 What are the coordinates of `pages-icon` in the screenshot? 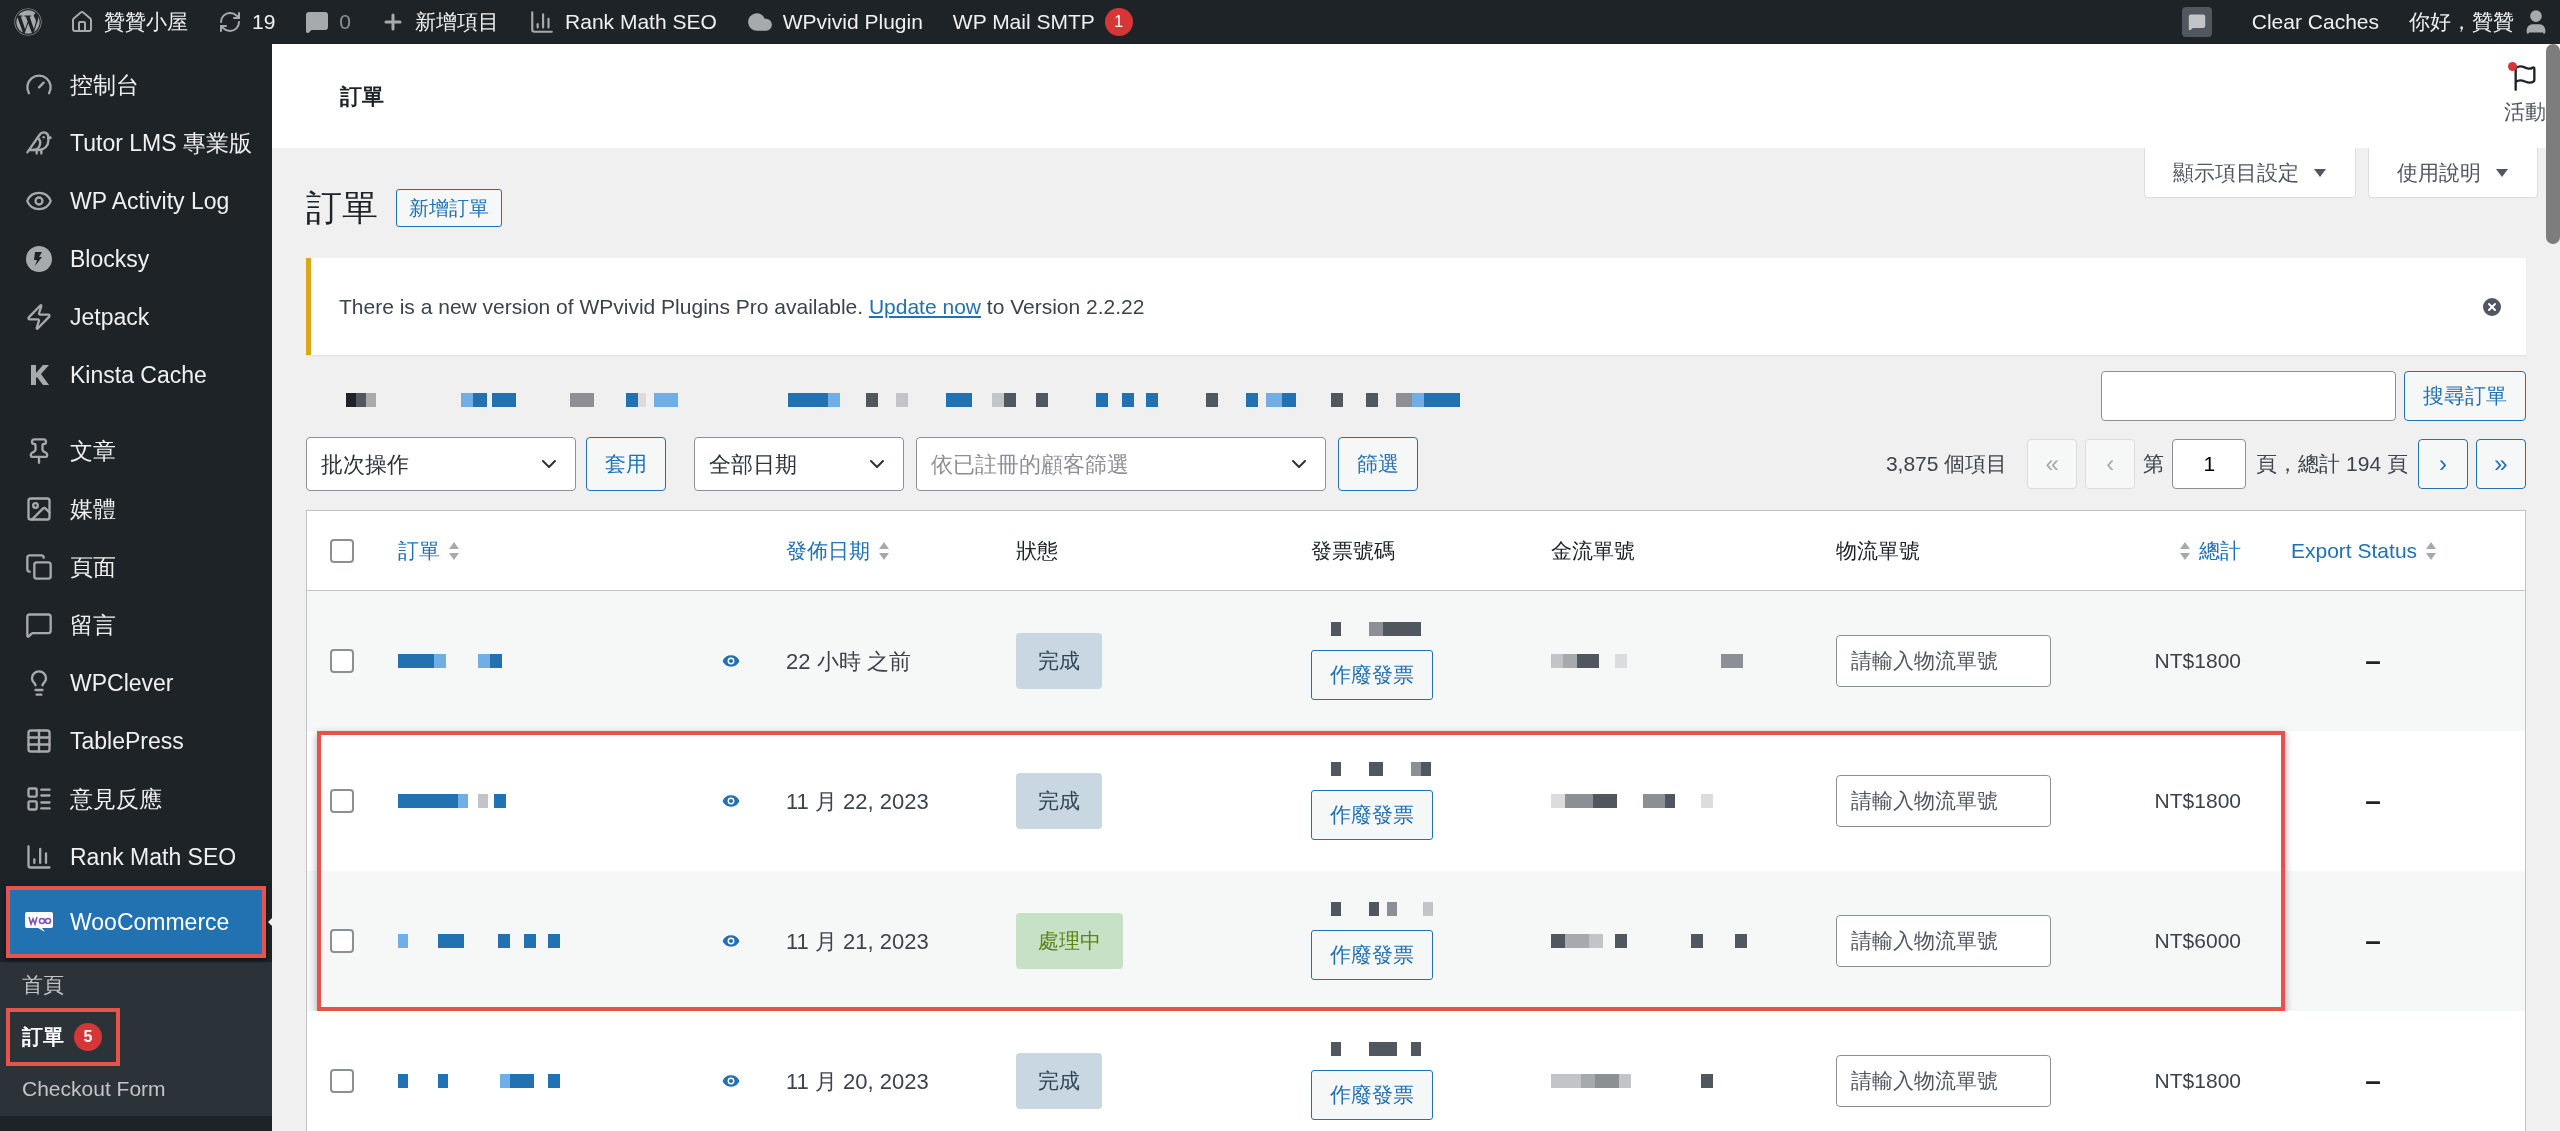 It's located at (39, 567).